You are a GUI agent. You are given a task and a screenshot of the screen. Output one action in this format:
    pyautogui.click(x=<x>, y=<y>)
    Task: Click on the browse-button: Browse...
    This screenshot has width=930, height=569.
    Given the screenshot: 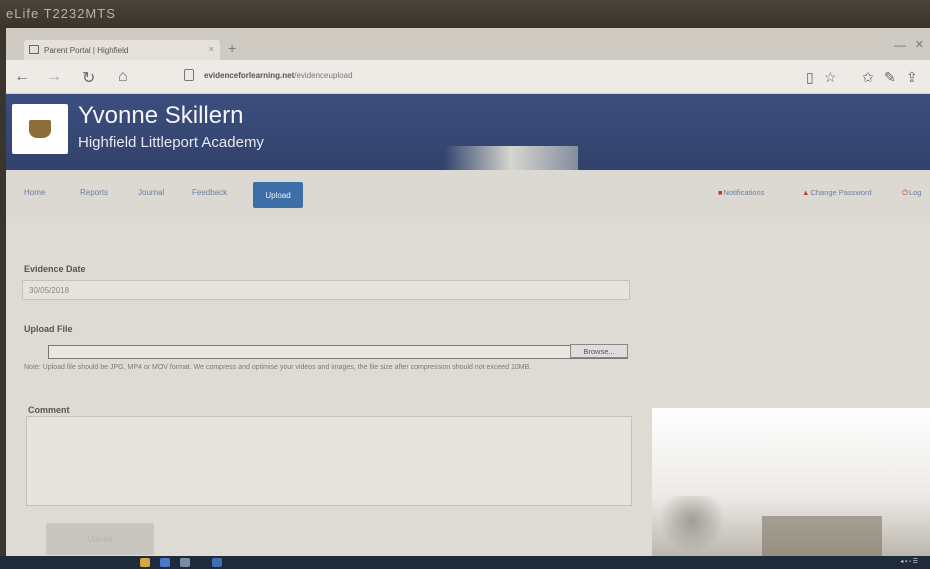 What is the action you would take?
    pyautogui.click(x=599, y=351)
    